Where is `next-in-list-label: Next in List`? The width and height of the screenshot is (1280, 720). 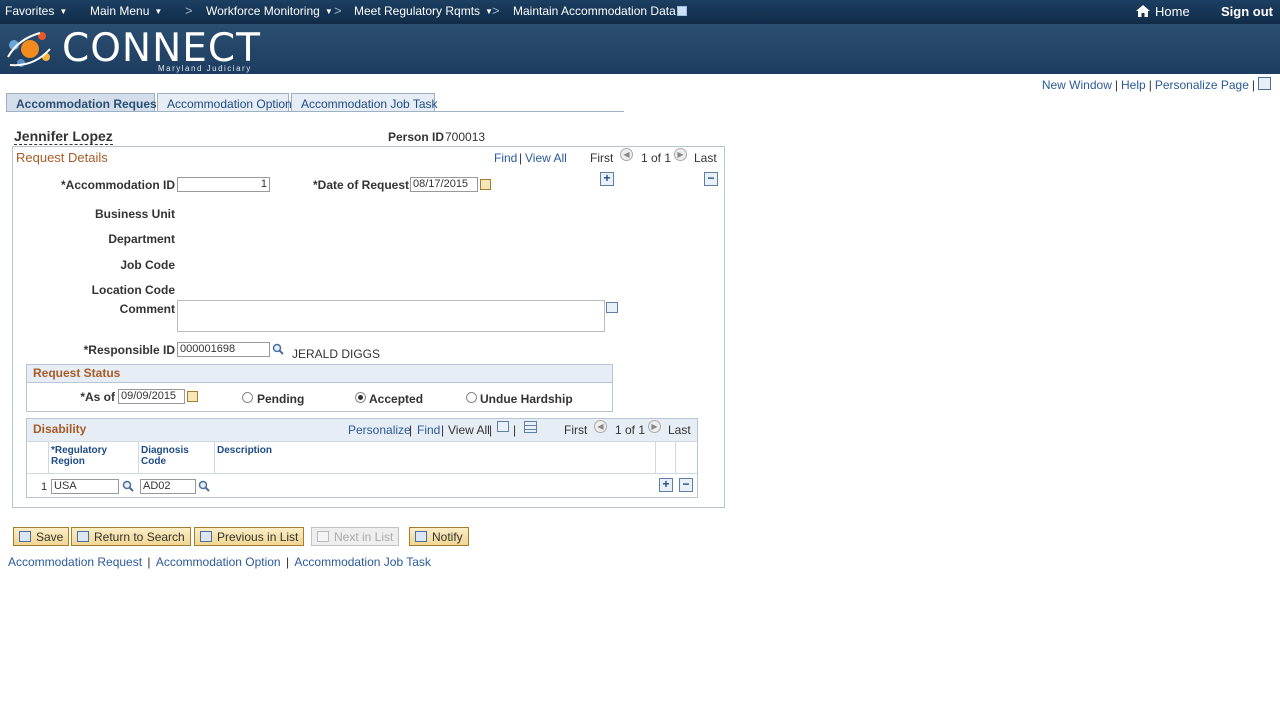 next-in-list-label: Next in List is located at coordinates (364, 537).